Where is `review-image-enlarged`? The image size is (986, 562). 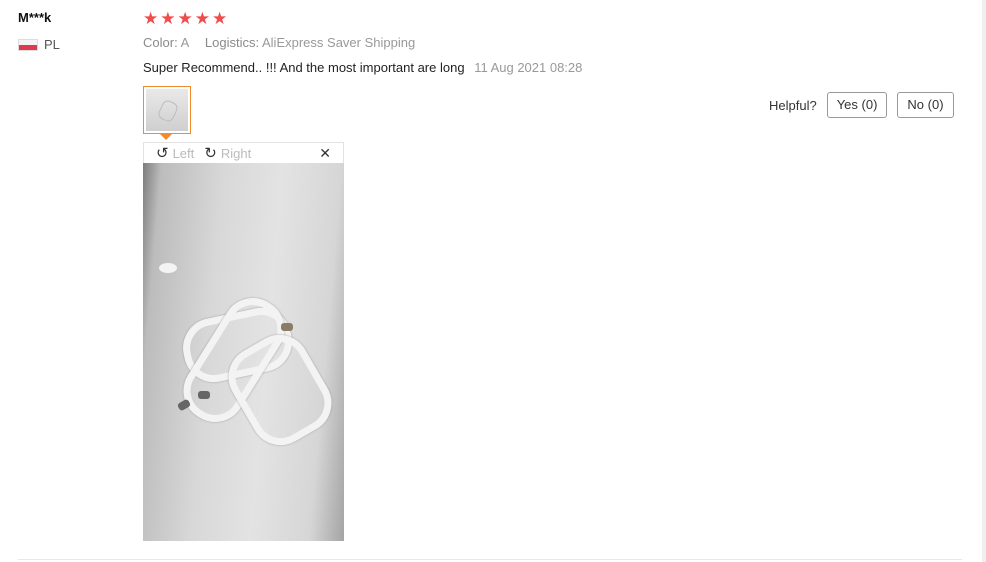
review-image-enlarged is located at coordinates (243, 352).